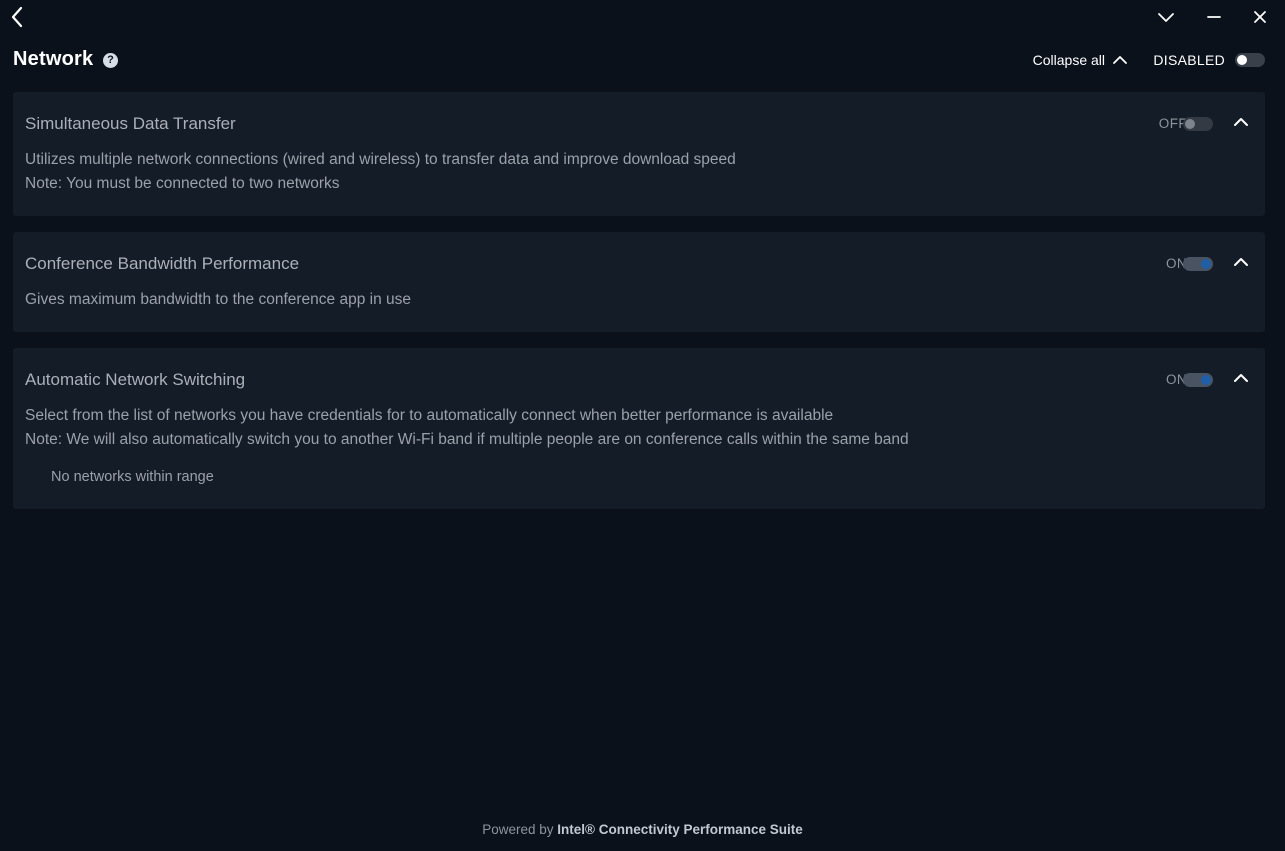 This screenshot has width=1285, height=851. I want to click on minimize-button, so click(1214, 17).